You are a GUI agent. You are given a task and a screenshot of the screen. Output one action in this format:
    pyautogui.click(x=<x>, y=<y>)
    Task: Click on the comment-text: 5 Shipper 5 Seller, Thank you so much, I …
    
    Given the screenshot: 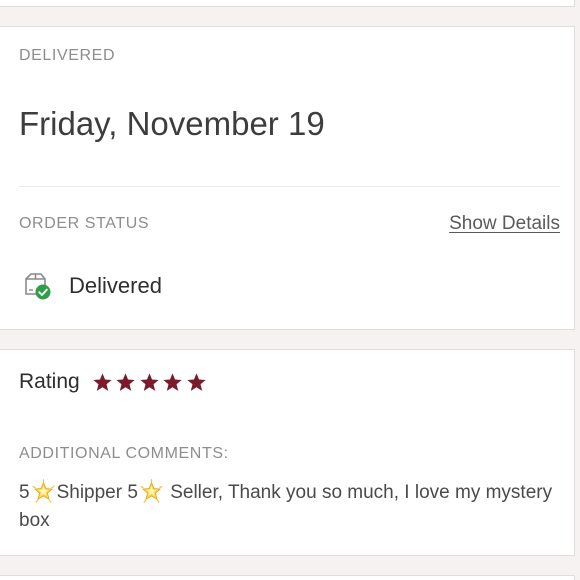 What is the action you would take?
    pyautogui.click(x=289, y=507)
    